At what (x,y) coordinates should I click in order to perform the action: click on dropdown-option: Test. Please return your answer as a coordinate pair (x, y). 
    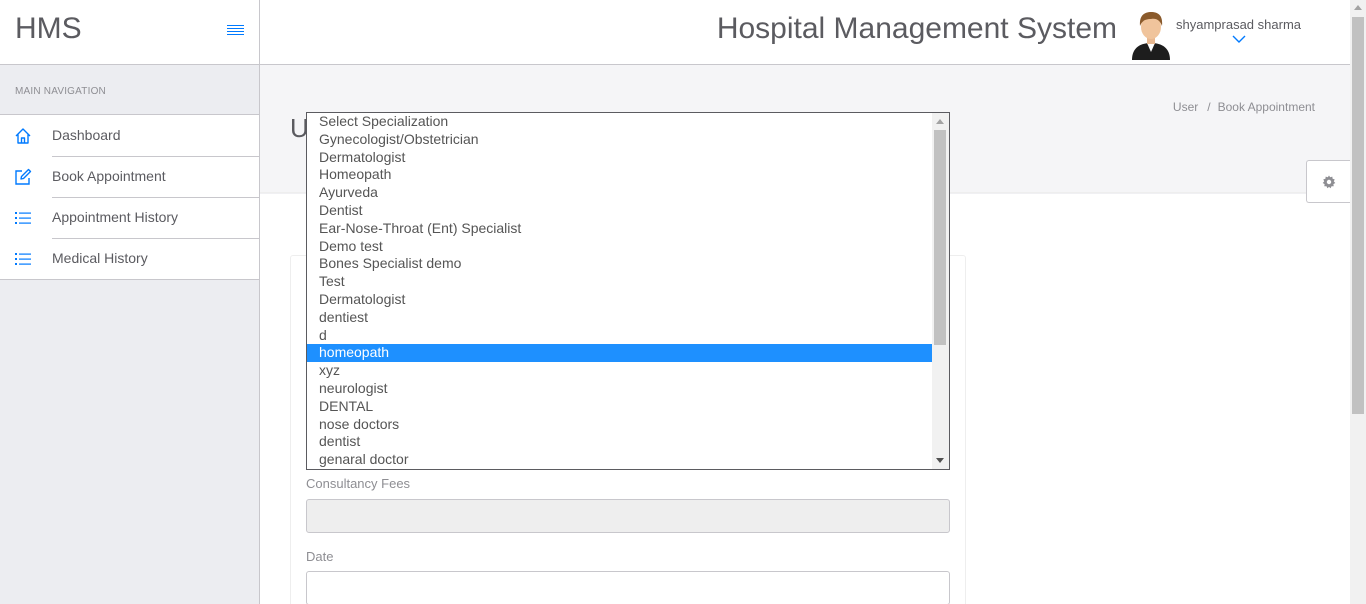
    Looking at the image, I should click on (619, 282).